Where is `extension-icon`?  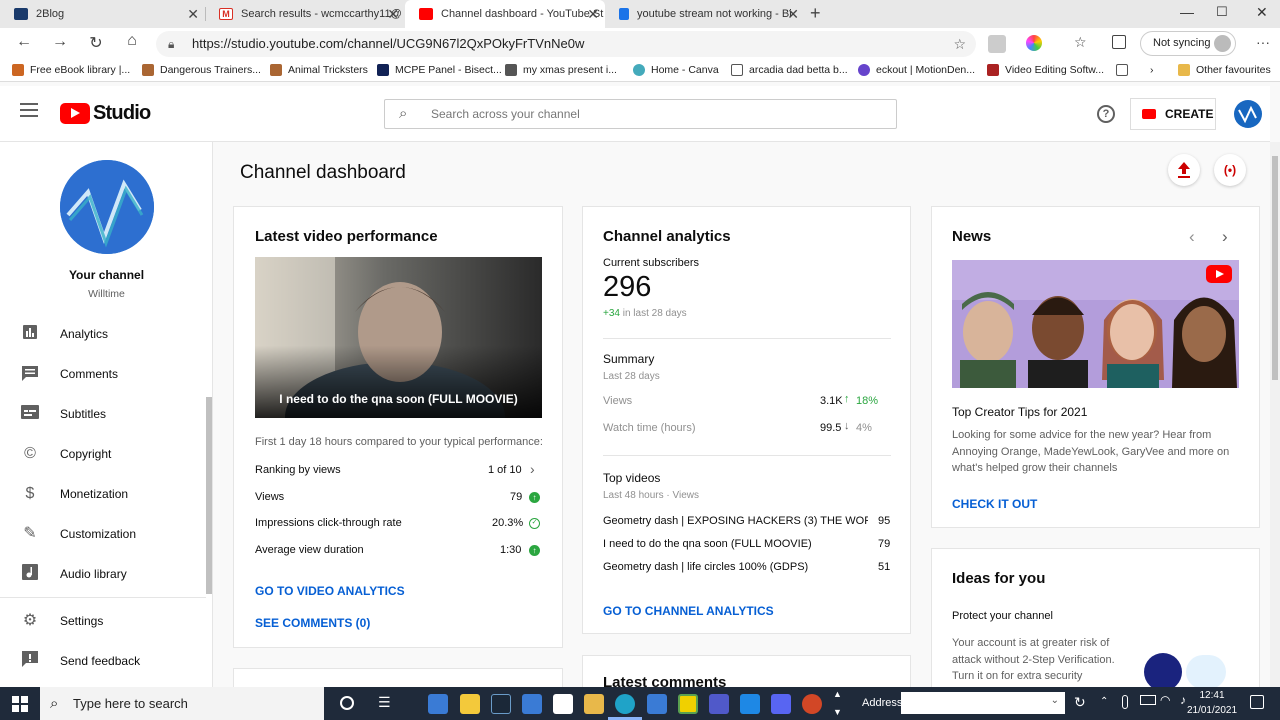
extension-icon is located at coordinates (997, 44).